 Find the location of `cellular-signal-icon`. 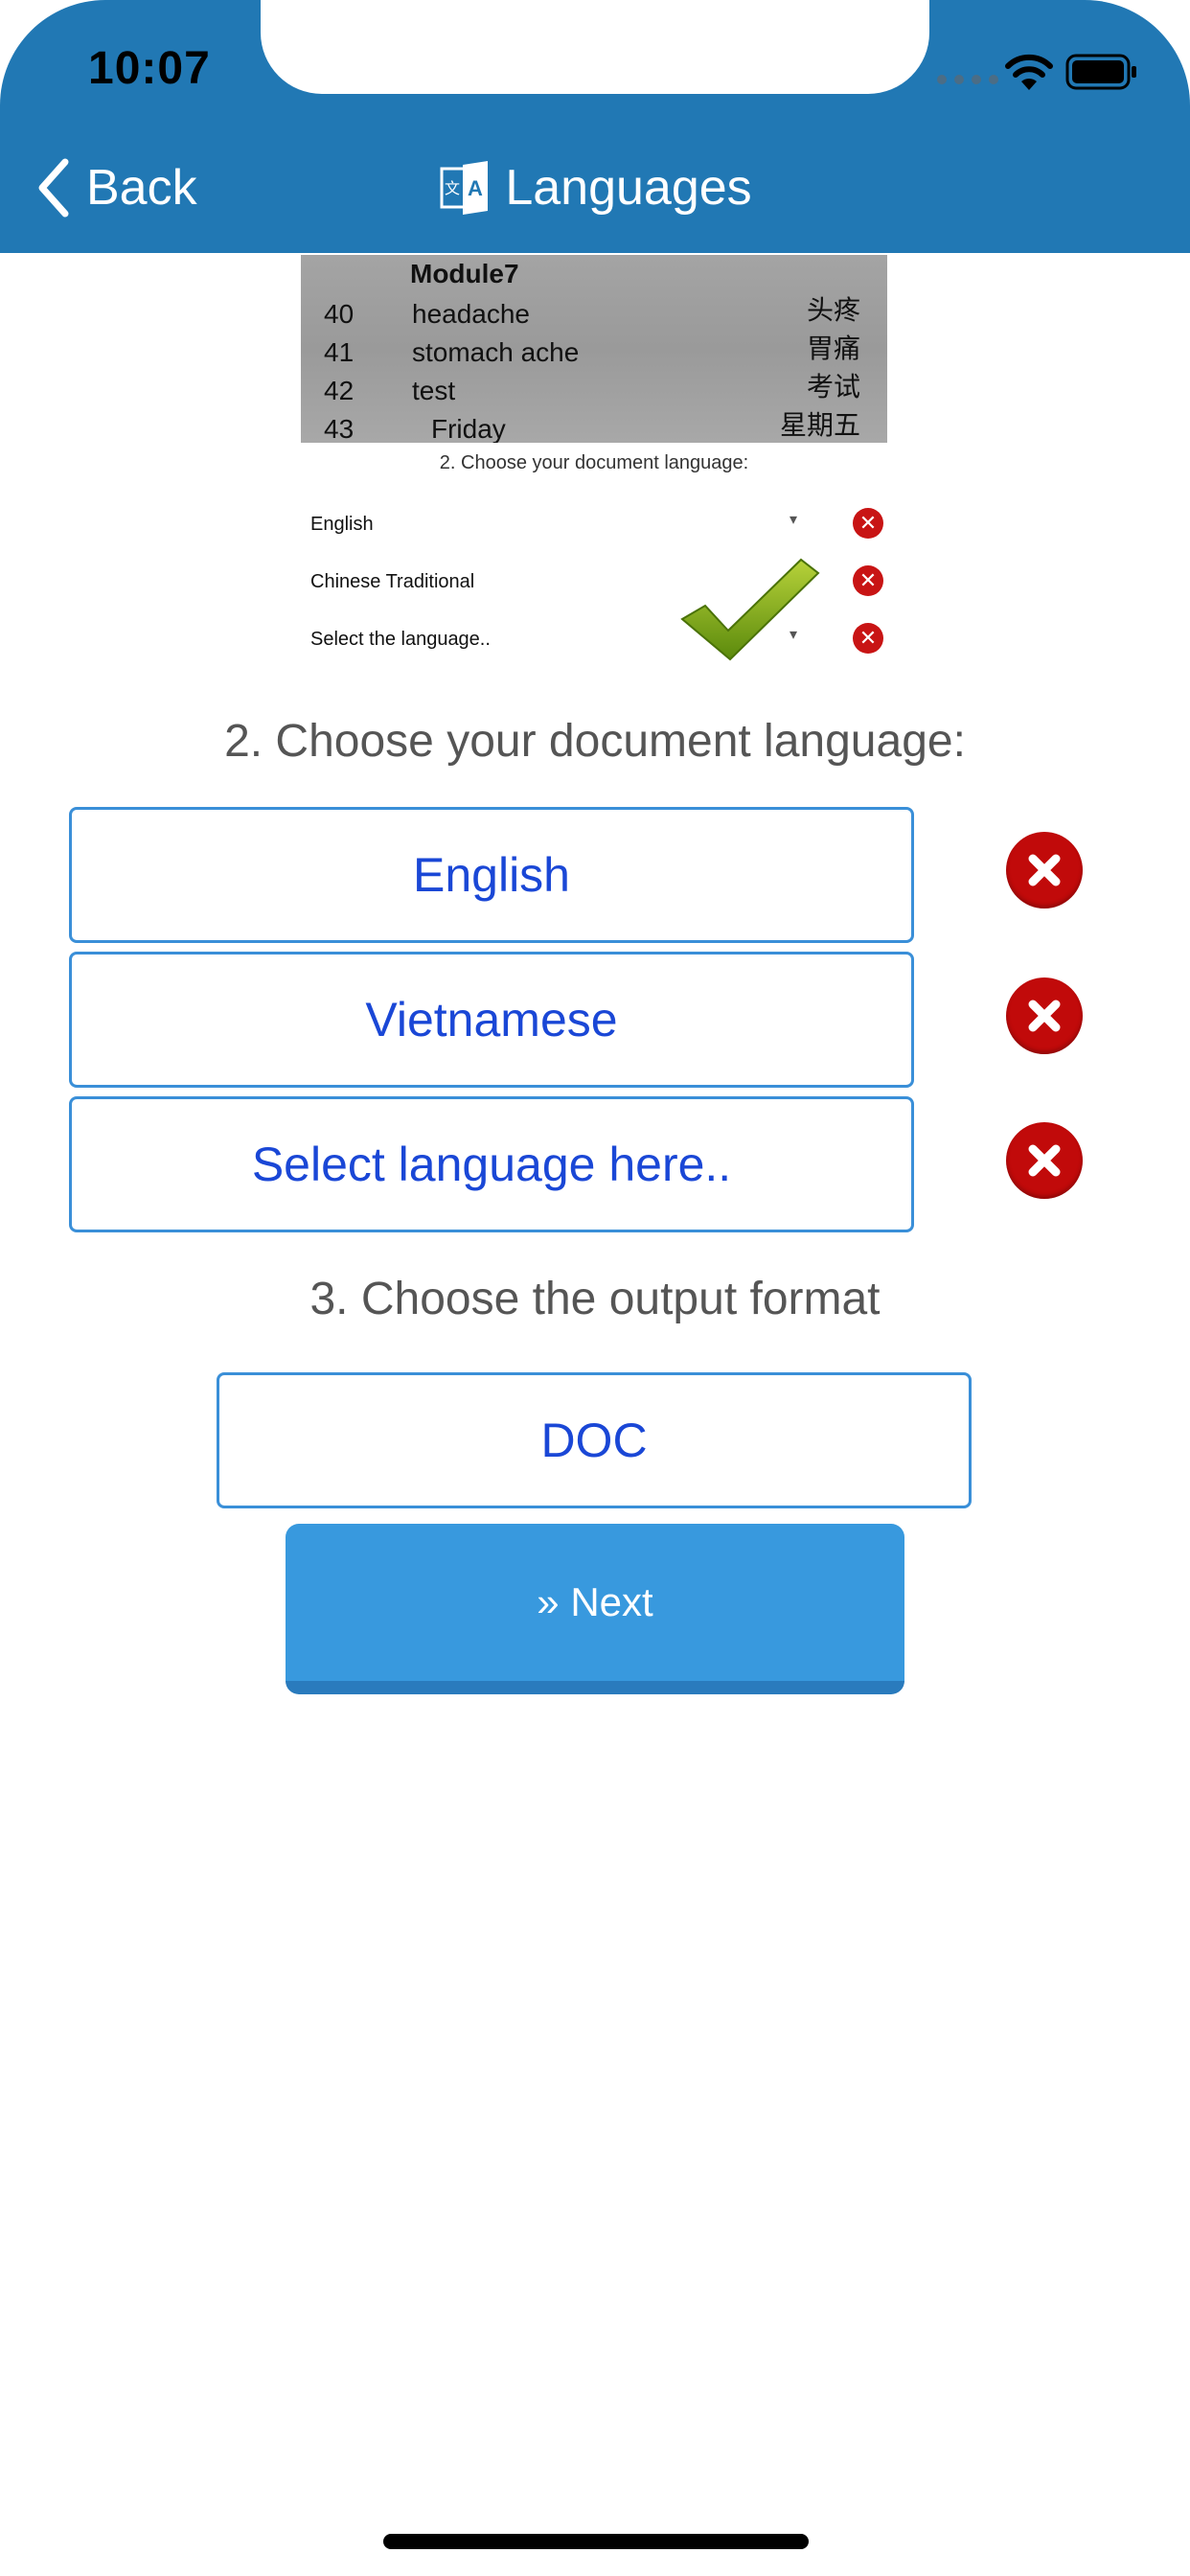

cellular-signal-icon is located at coordinates (968, 79).